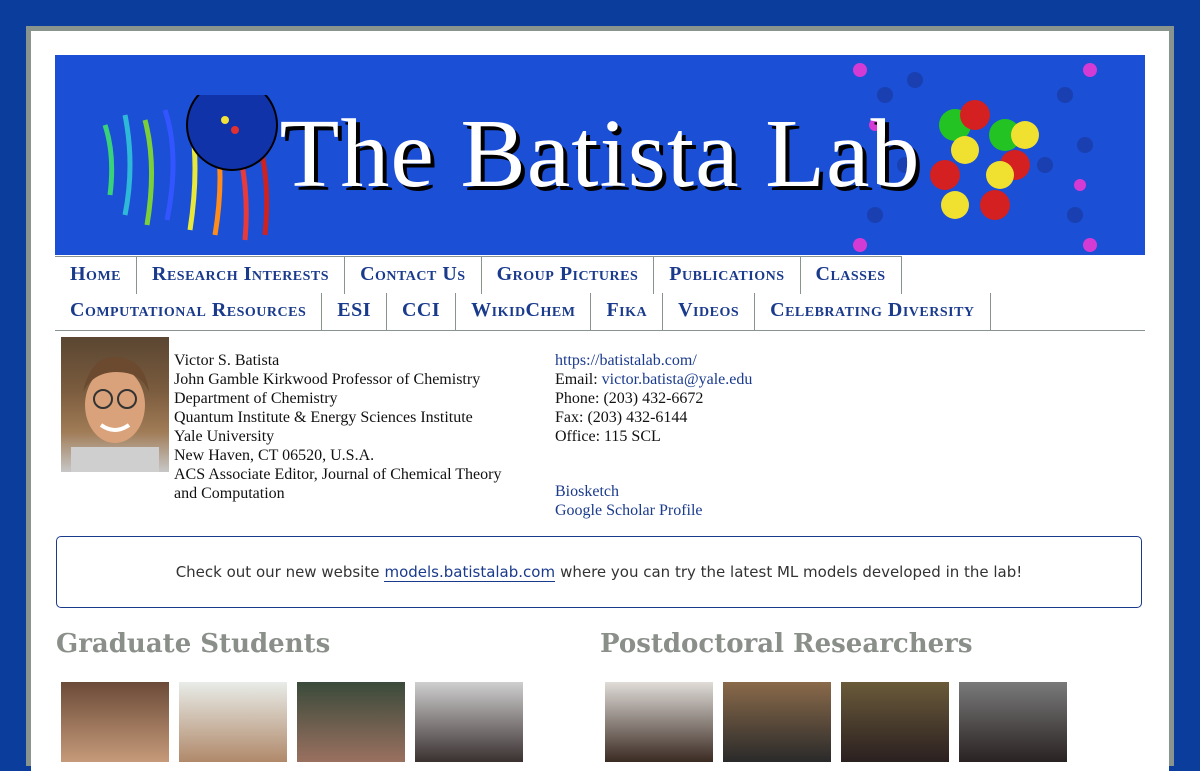 The image size is (1200, 771). I want to click on profile-photo, so click(115, 404).